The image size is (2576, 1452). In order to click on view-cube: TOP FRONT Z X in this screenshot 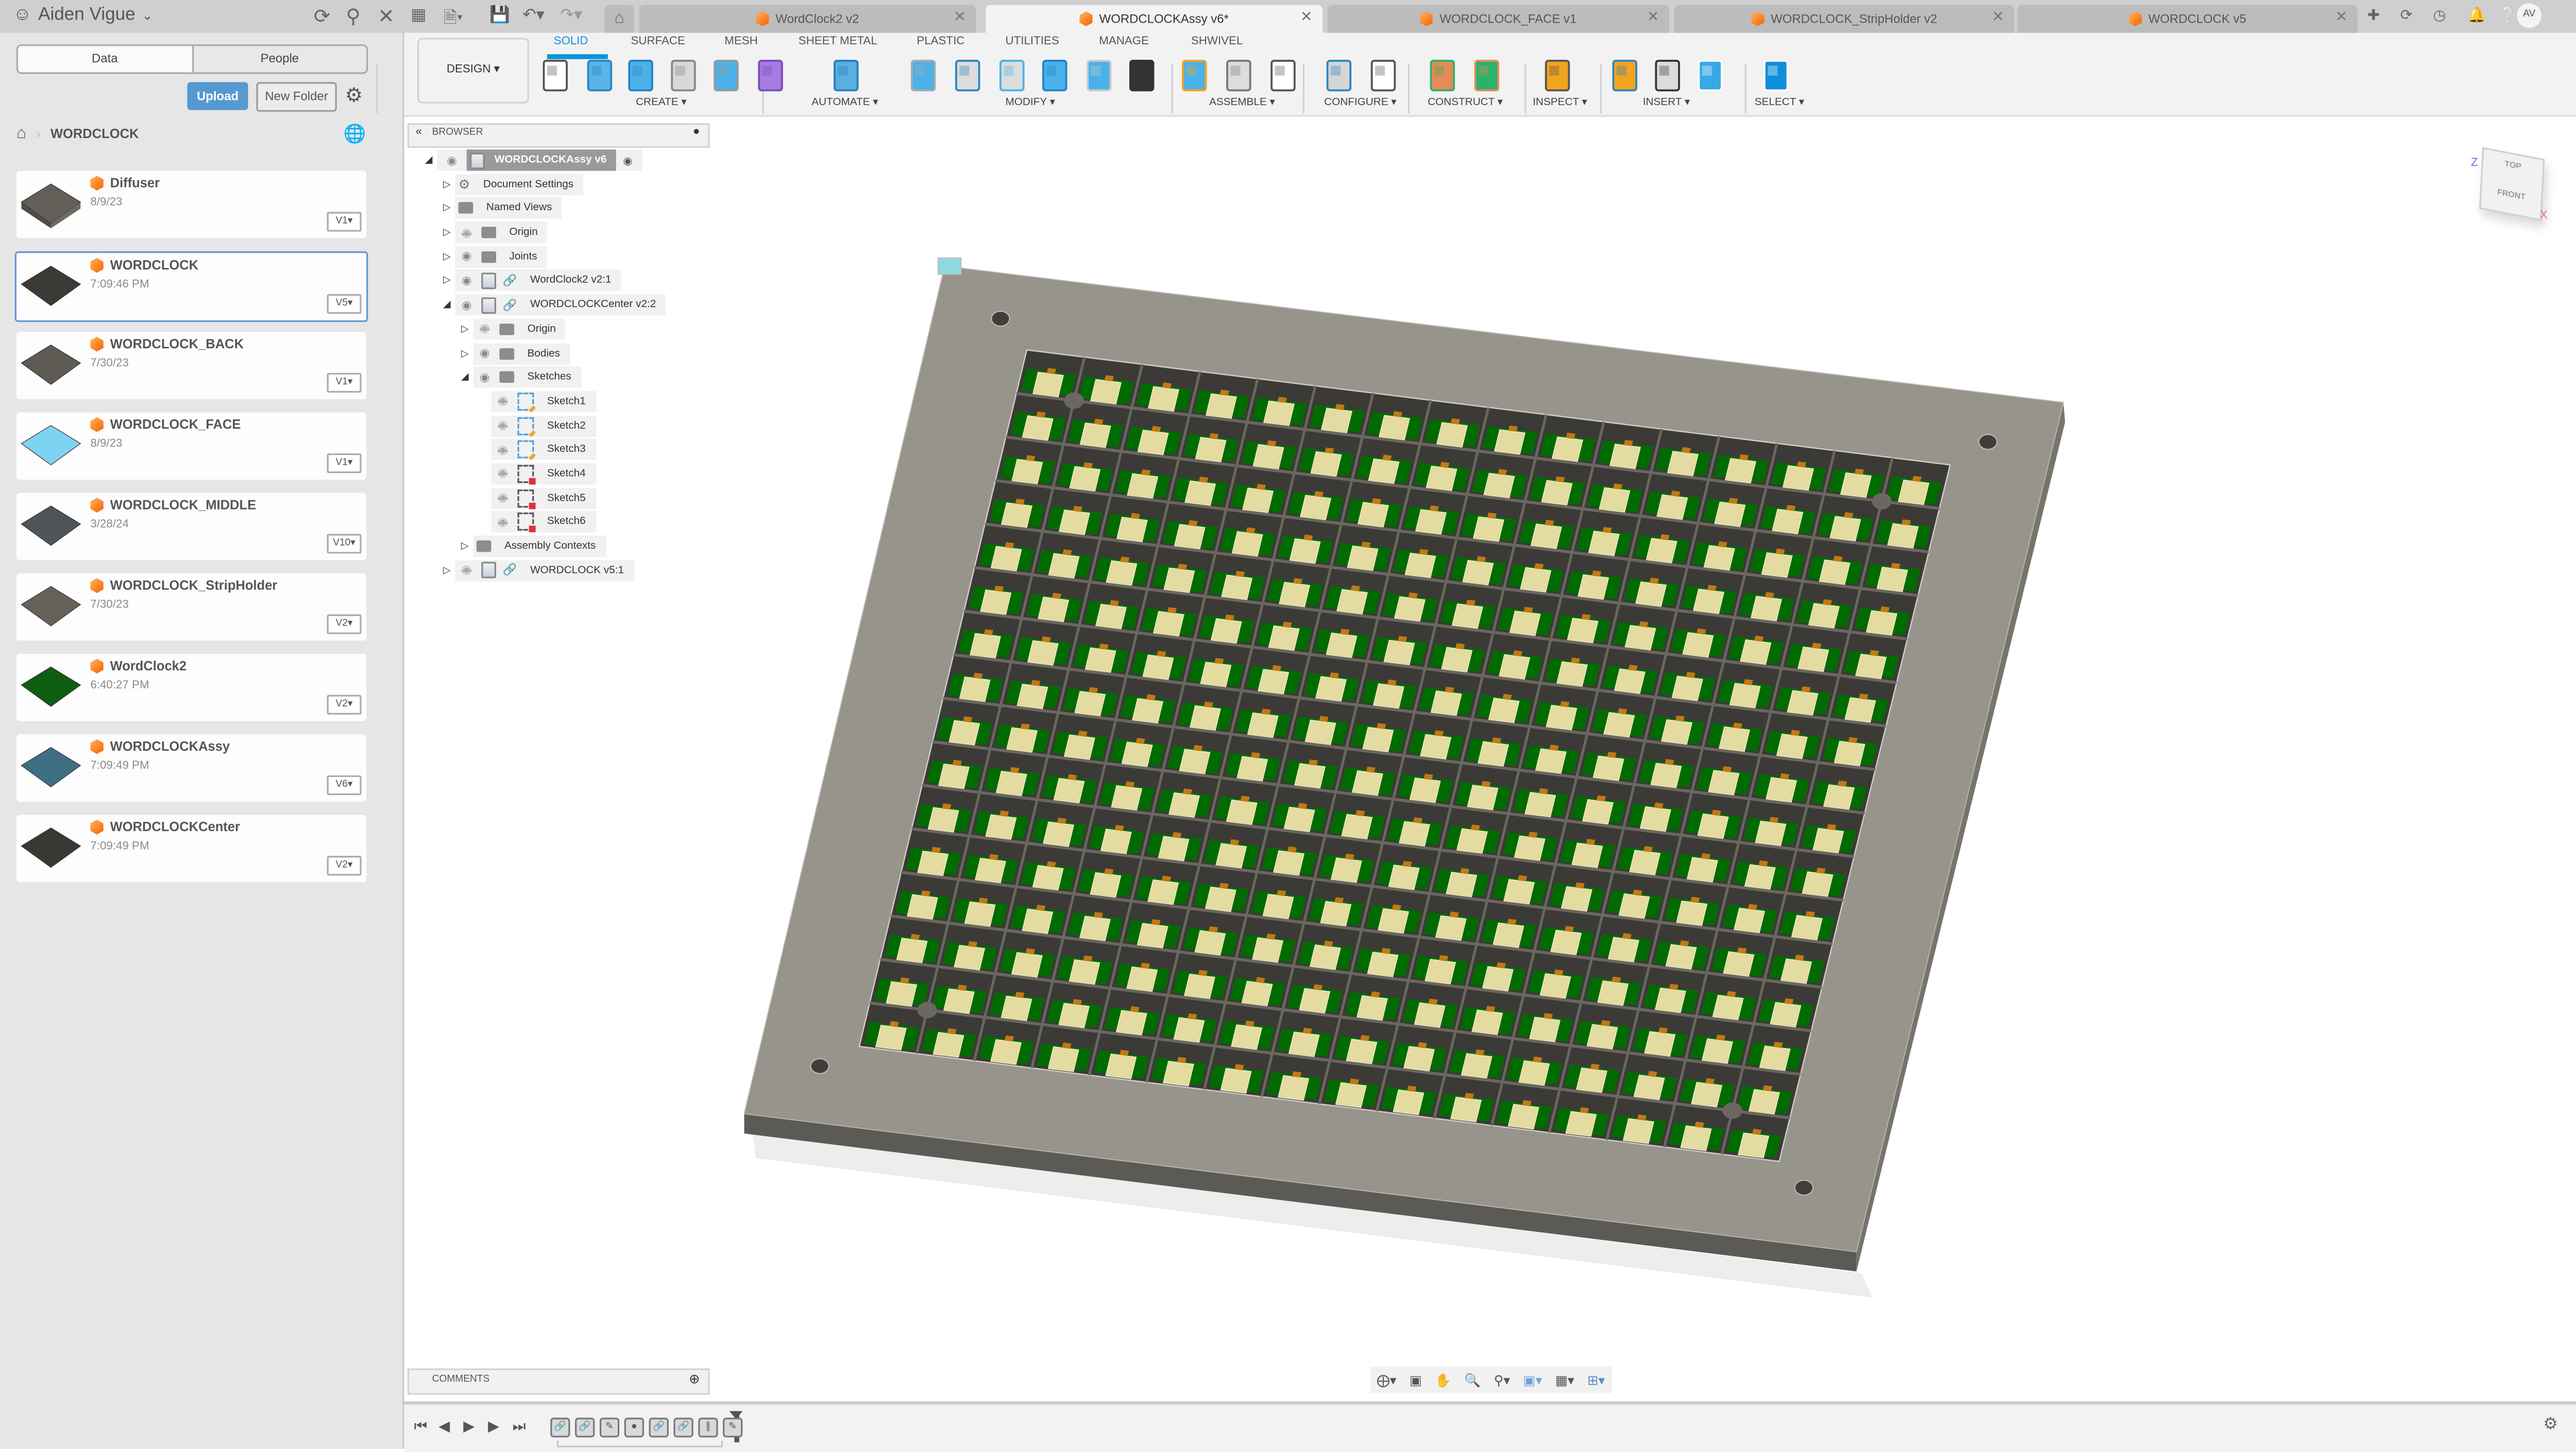, I will do `click(2513, 190)`.